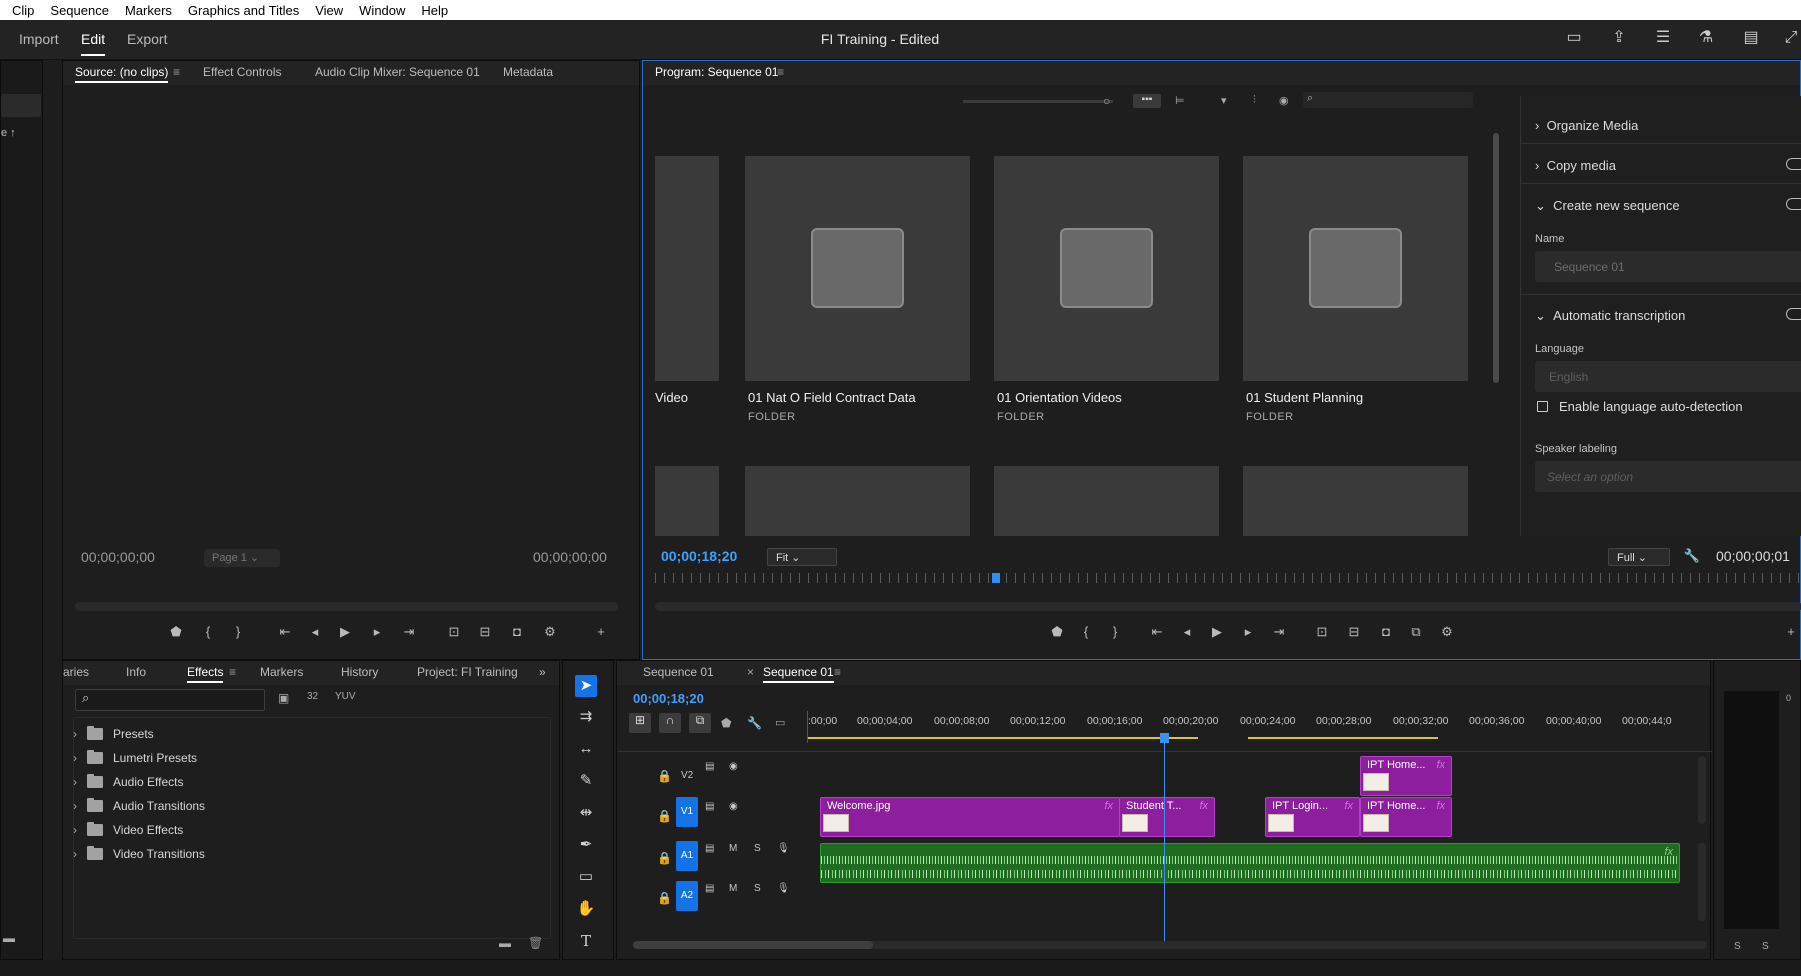 The width and height of the screenshot is (1801, 976). I want to click on audio-tracks-scrollbar, so click(1702, 882).